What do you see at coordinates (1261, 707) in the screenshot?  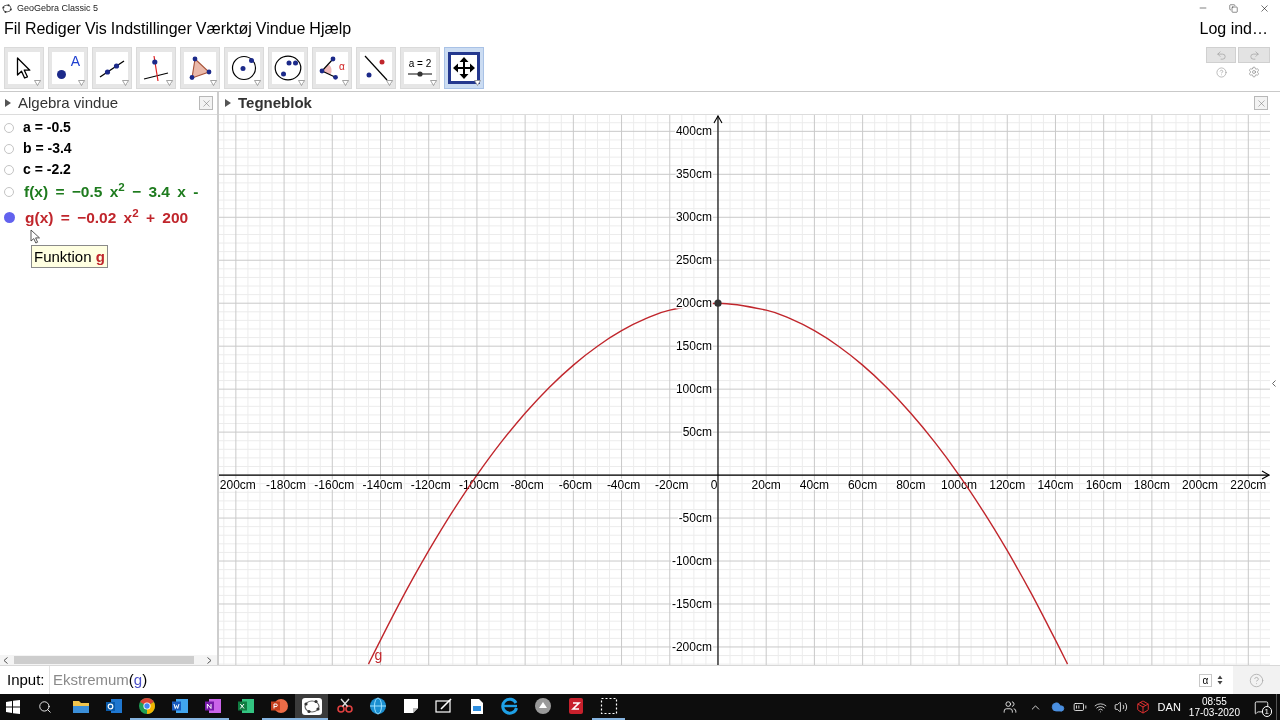 I see `notification-button: 1` at bounding box center [1261, 707].